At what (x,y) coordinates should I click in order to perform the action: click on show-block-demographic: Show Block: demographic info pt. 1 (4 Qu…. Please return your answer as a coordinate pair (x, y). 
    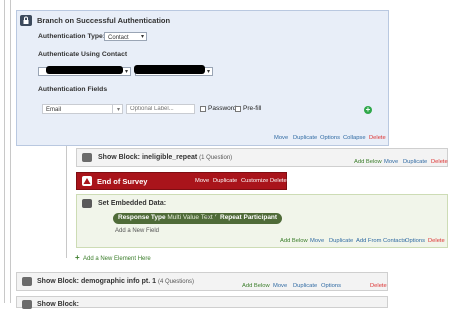
    Looking at the image, I should click on (202, 281).